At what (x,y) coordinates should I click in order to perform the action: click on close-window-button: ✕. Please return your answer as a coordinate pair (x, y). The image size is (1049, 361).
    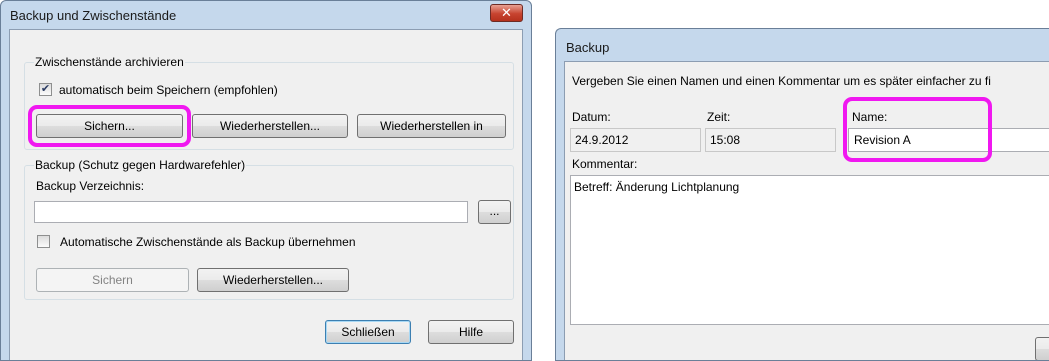
    Looking at the image, I should click on (506, 13).